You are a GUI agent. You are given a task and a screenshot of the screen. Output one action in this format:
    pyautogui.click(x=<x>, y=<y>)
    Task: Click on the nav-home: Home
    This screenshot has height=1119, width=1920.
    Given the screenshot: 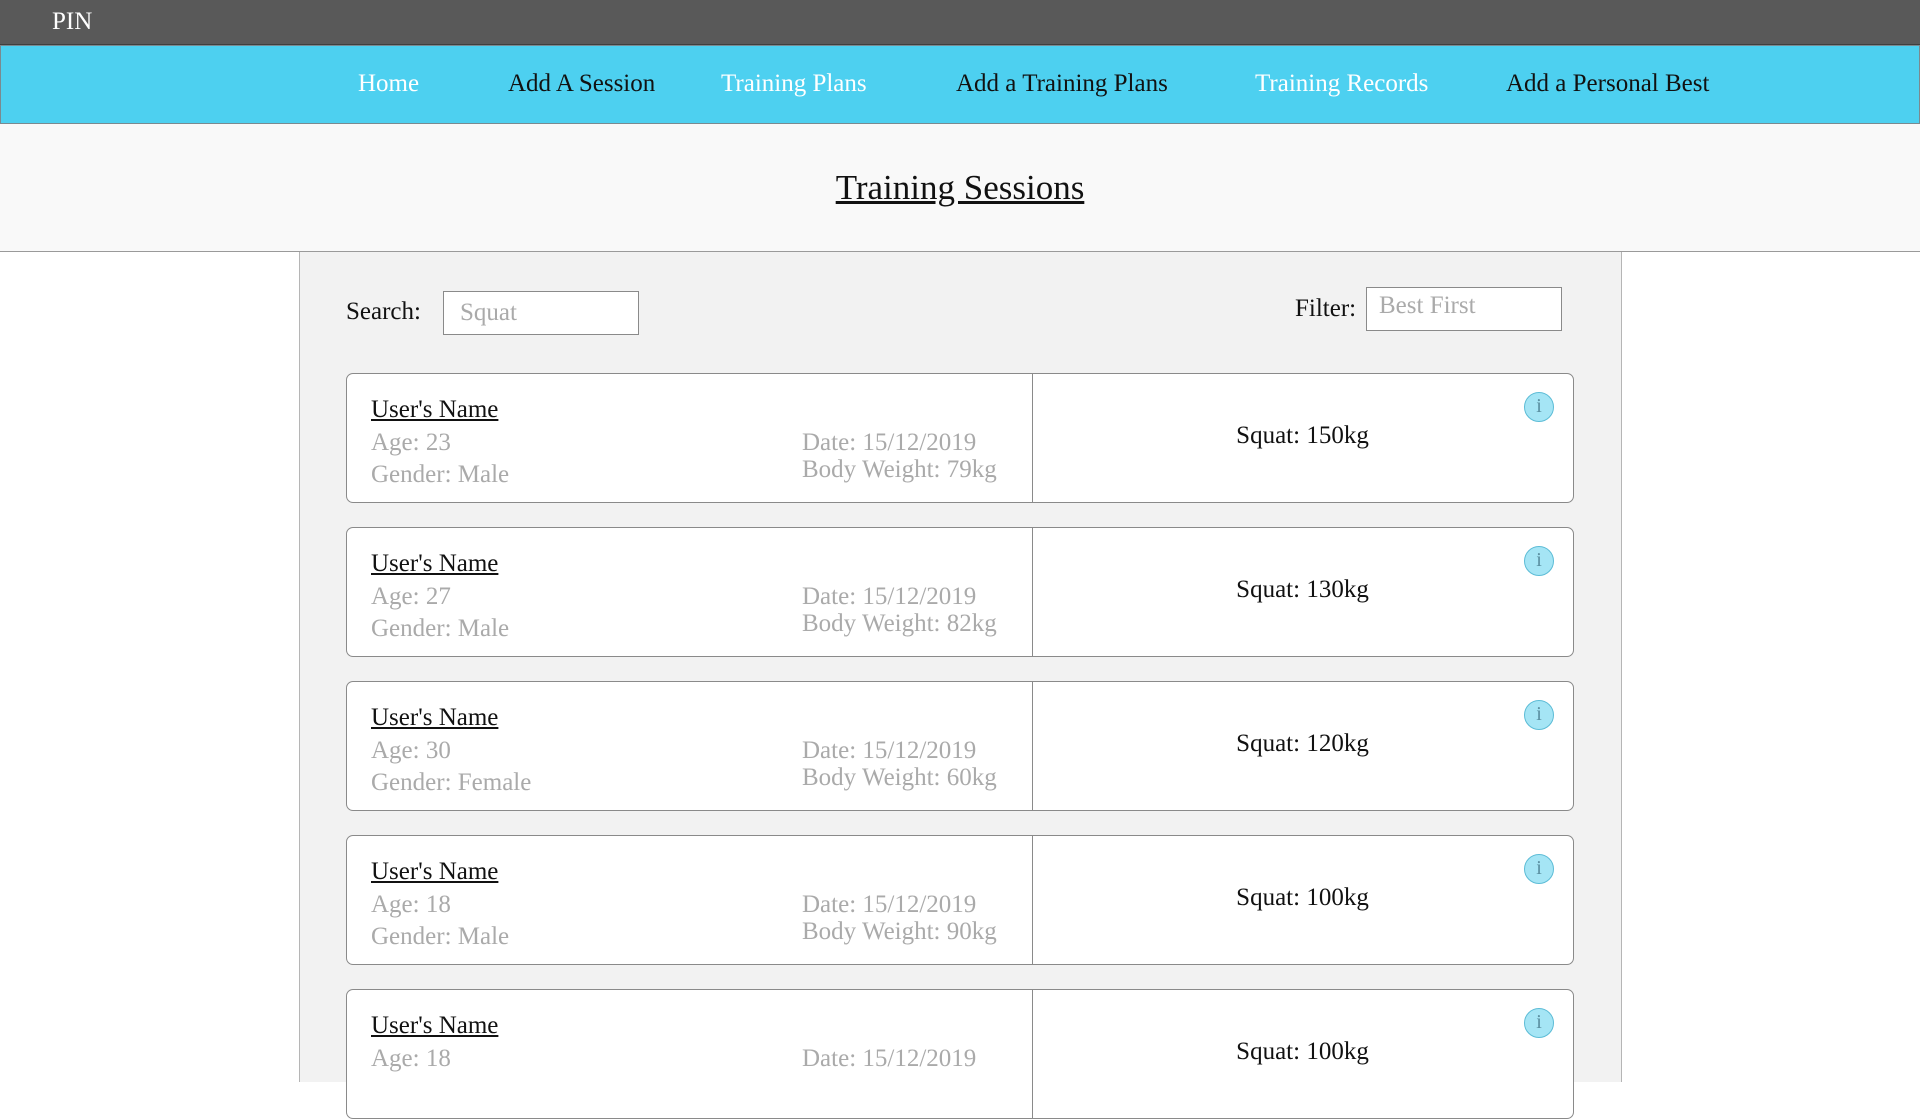 What is the action you would take?
    pyautogui.click(x=388, y=84)
    